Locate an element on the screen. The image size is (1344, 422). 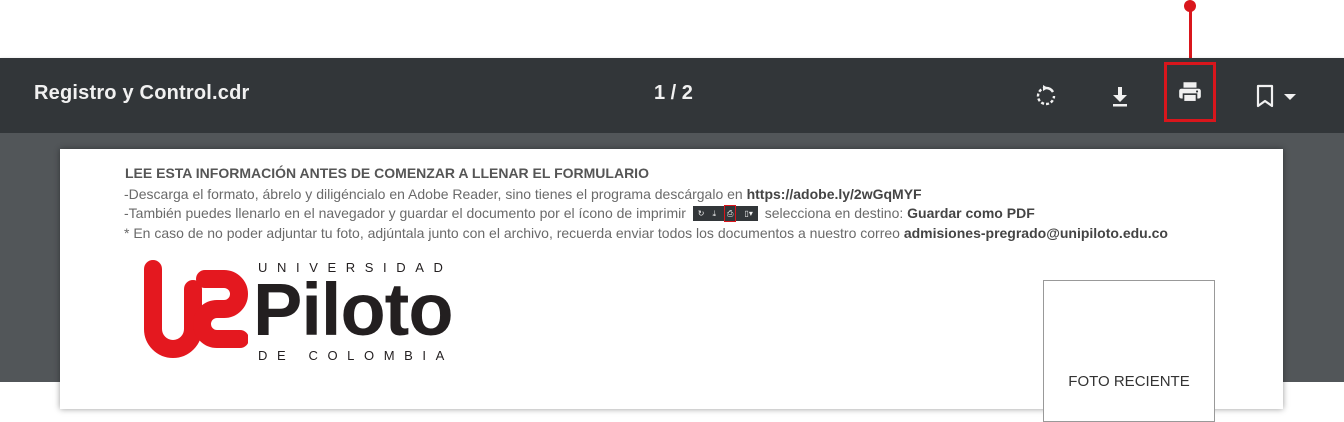
annotation-marker-line is located at coordinates (1190, 34).